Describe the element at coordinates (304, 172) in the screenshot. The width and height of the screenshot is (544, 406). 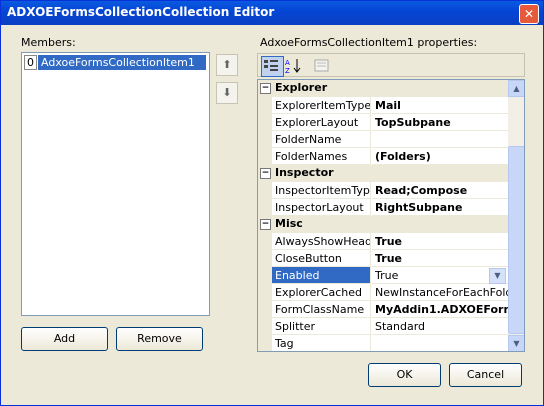
I see `category-label: Inspector` at that location.